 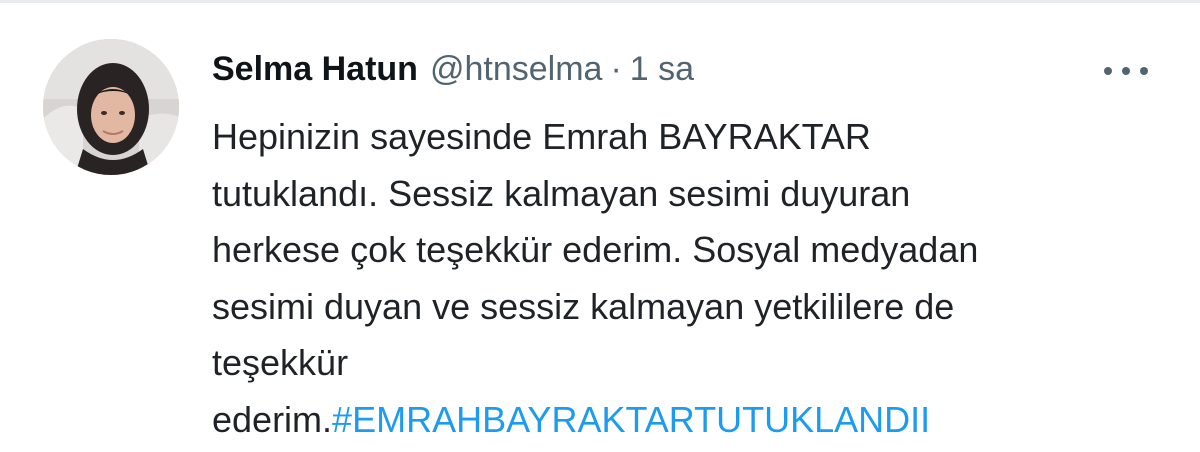 I want to click on tweet-text-line: Hepinizin sayesinde Emrah BAYRAKTAR, so click(x=541, y=136).